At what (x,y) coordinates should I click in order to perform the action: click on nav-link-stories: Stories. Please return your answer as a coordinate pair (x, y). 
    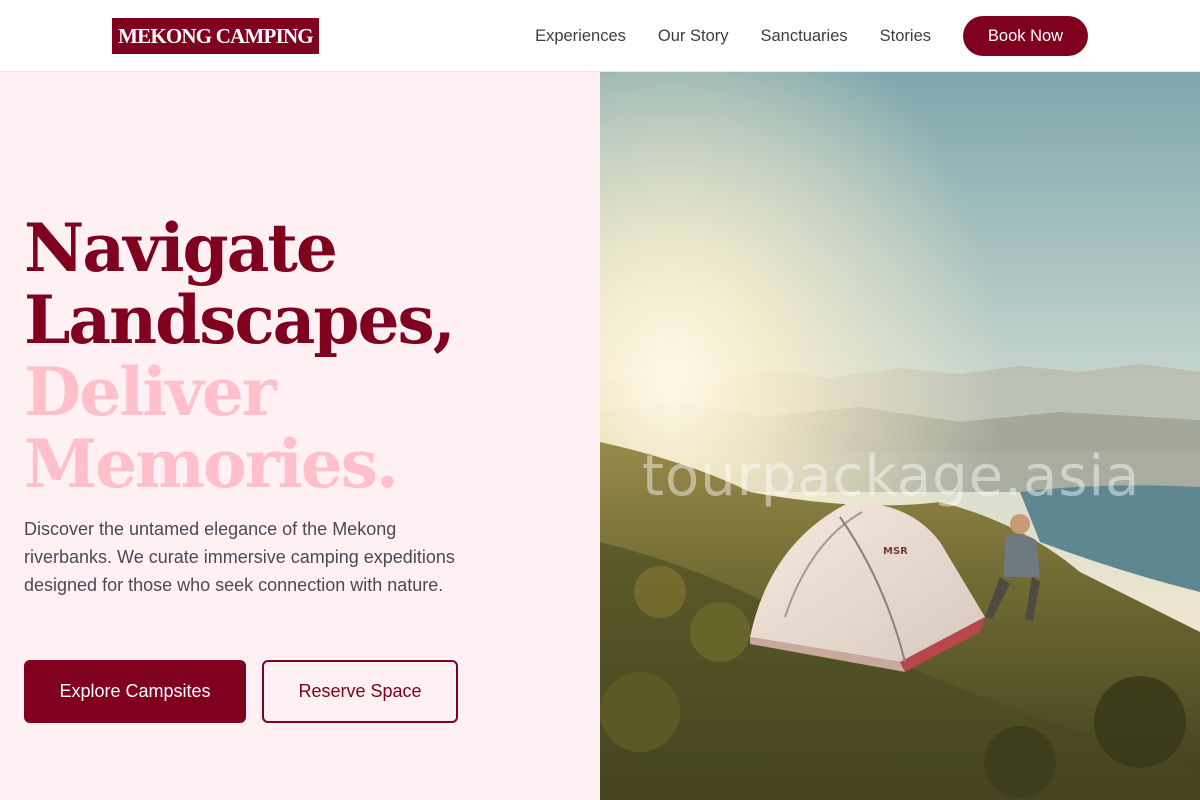
    Looking at the image, I should click on (905, 36).